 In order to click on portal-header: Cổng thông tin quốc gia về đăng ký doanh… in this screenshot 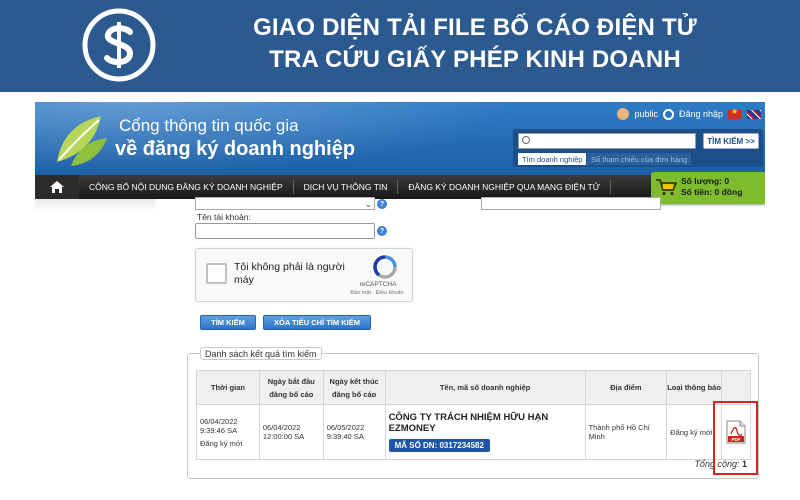, I will do `click(400, 138)`.